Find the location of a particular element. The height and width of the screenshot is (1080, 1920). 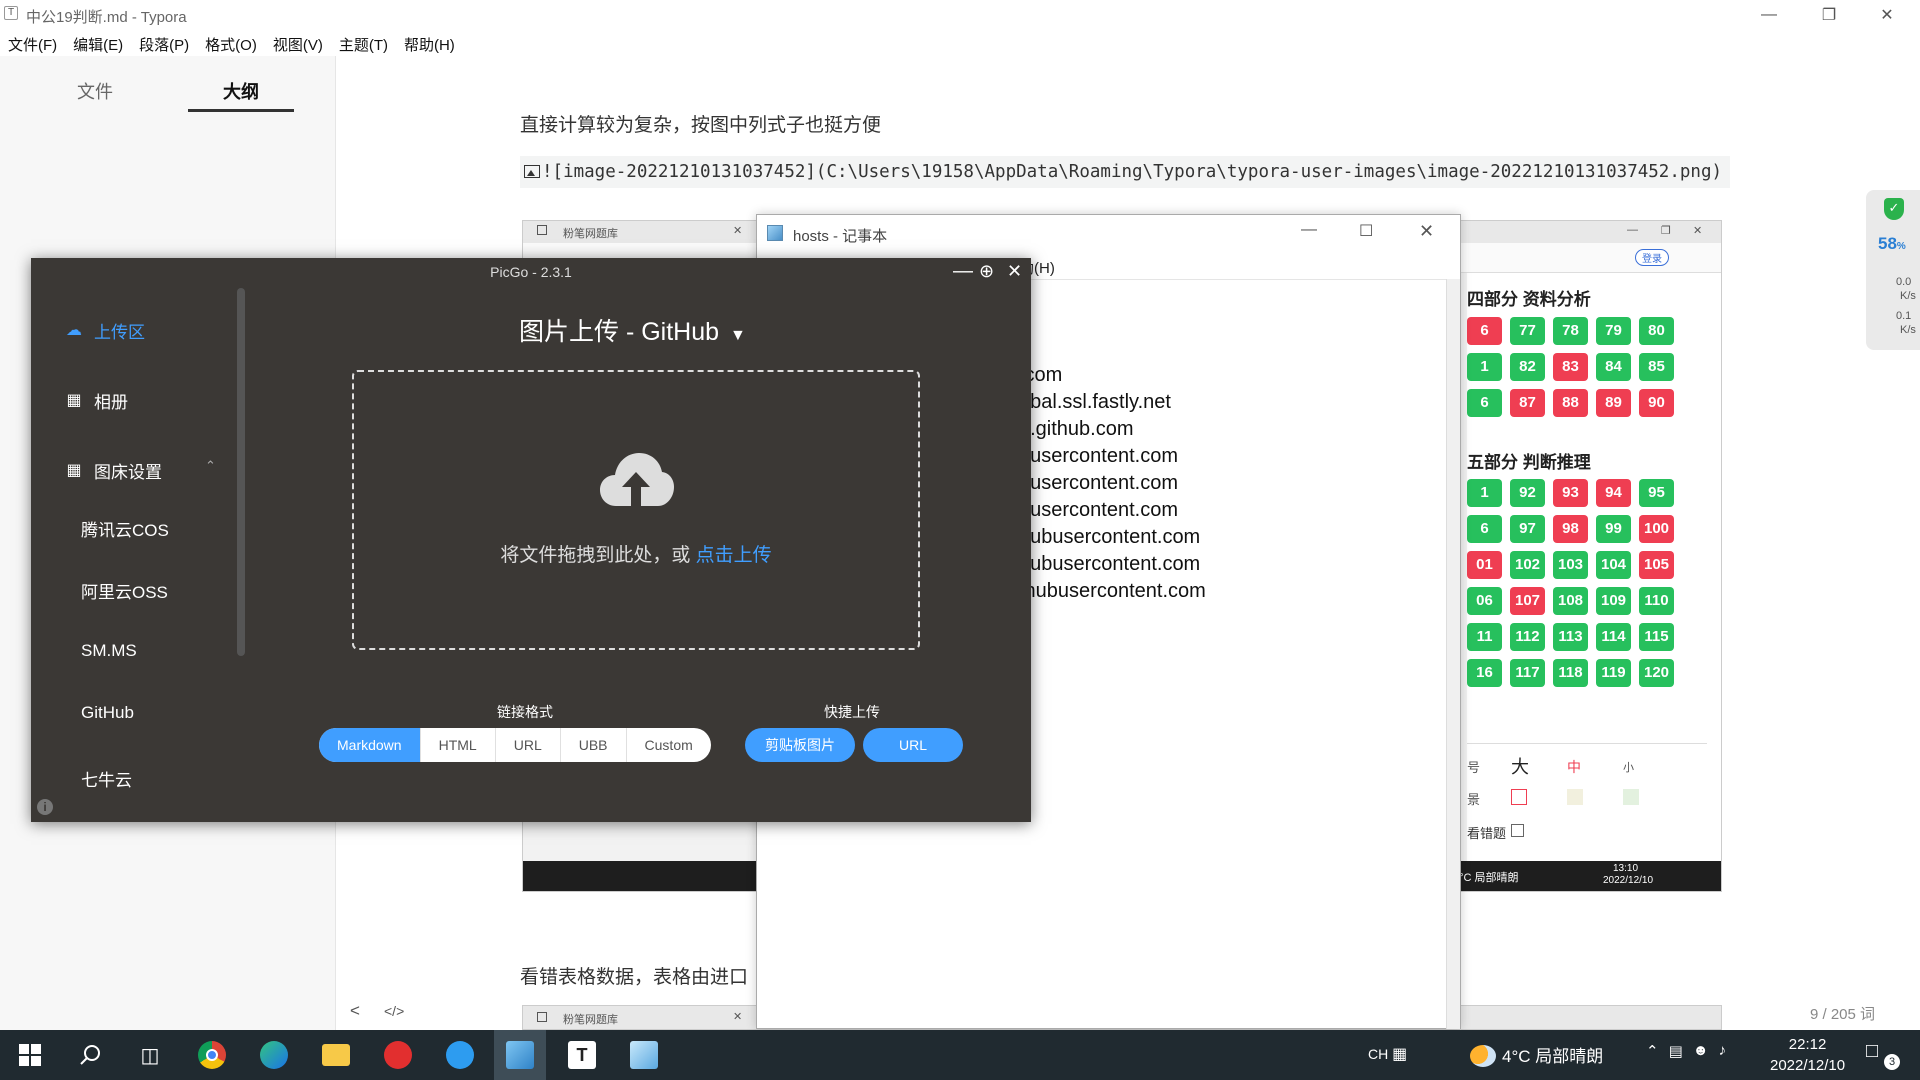

bg-swatch is located at coordinates (1575, 797).